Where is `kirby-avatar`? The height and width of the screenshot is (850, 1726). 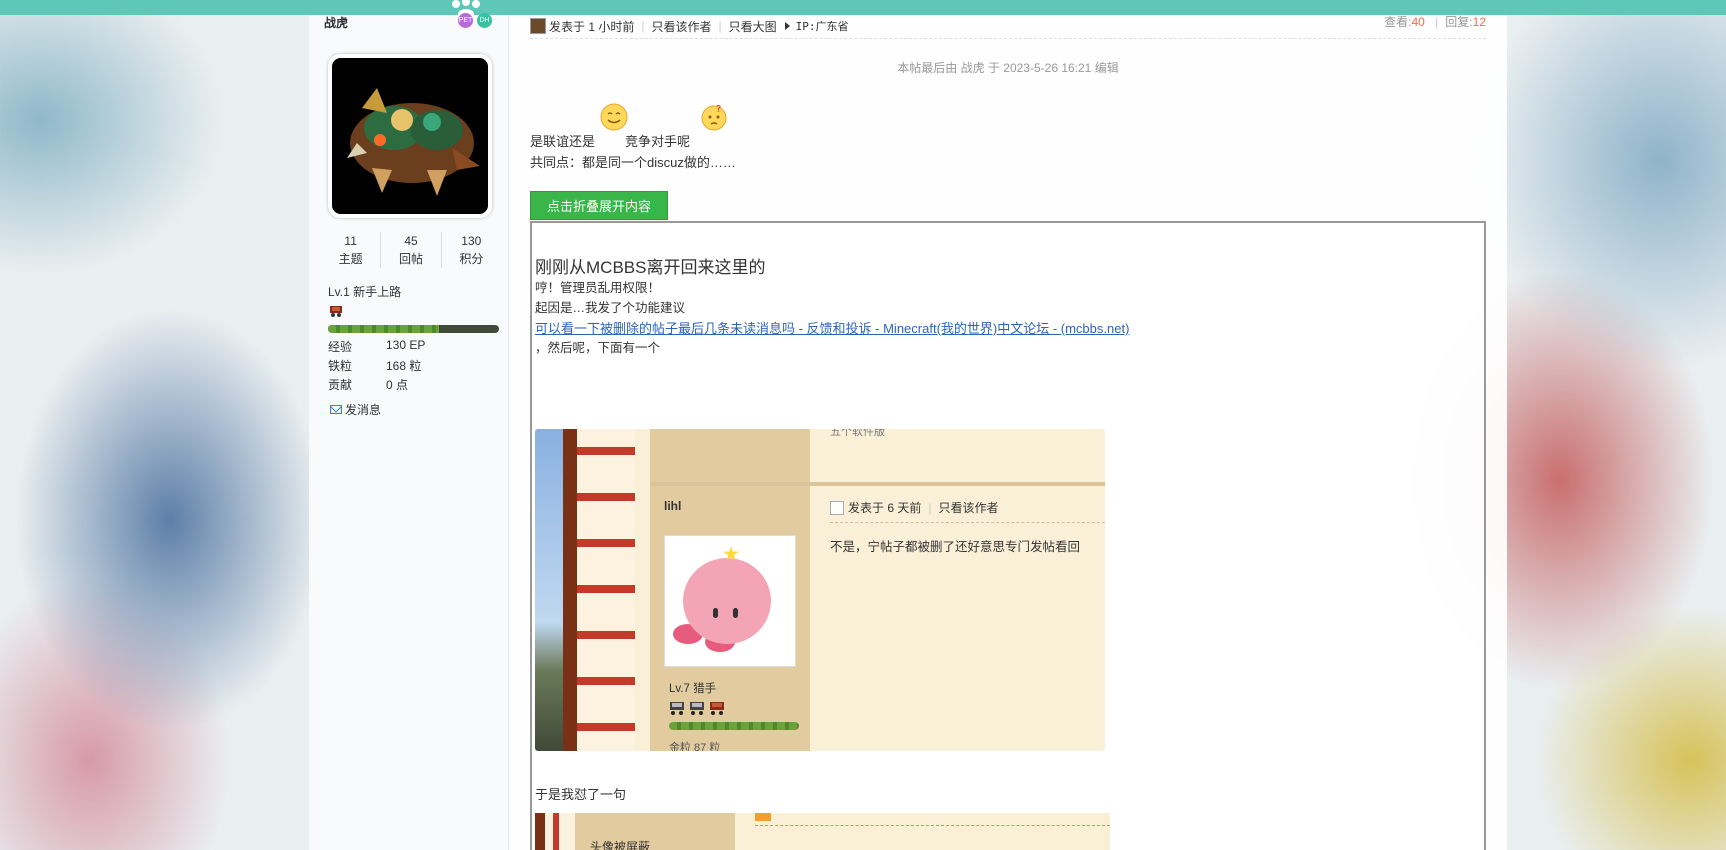 kirby-avatar is located at coordinates (730, 601).